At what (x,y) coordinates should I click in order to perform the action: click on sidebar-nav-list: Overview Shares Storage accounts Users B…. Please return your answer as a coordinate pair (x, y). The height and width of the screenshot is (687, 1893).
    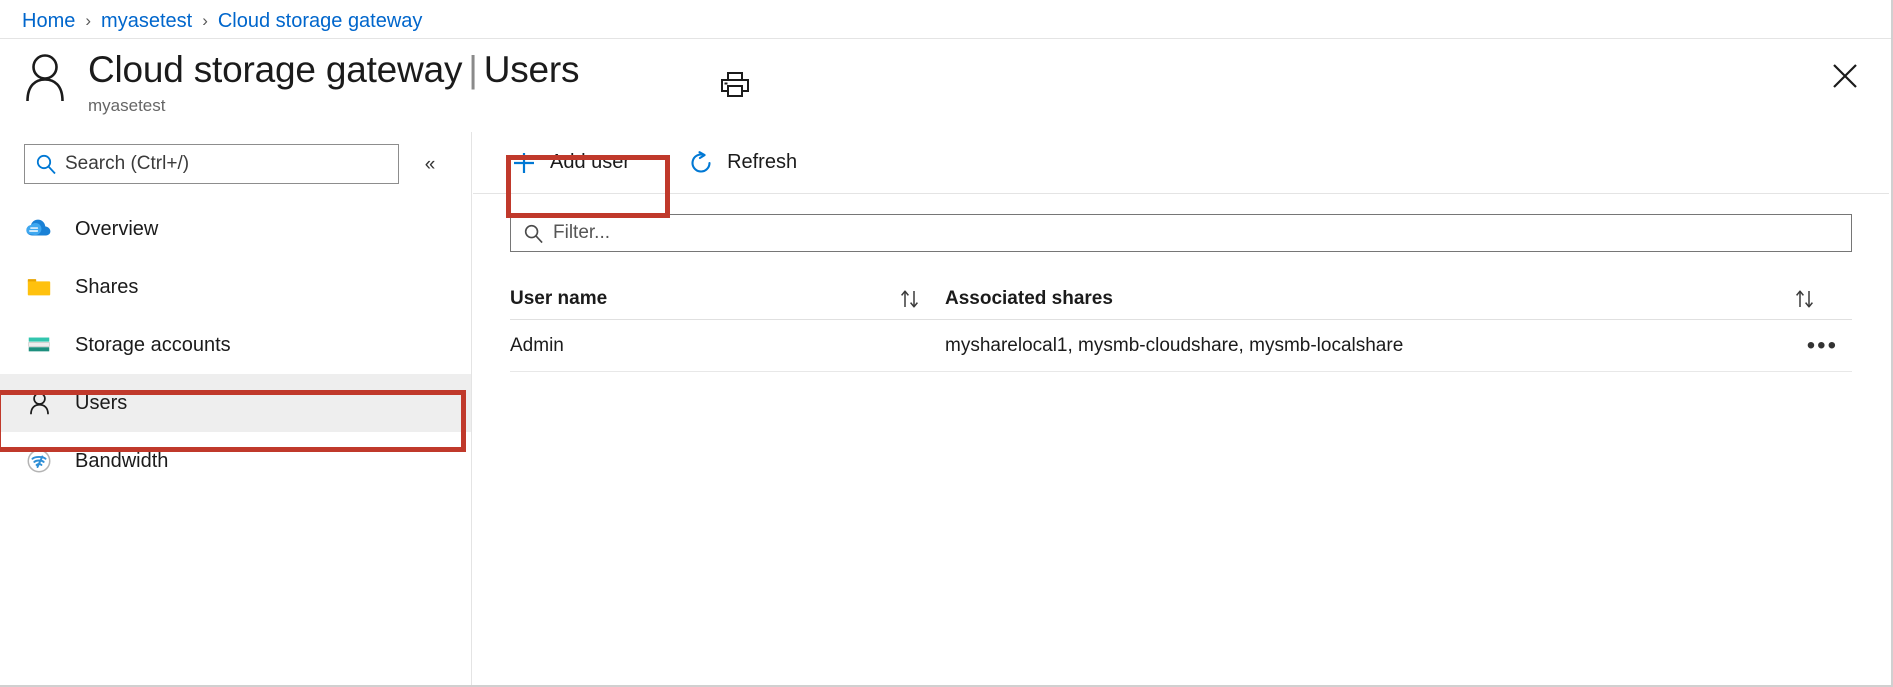
    Looking at the image, I should click on (235, 345).